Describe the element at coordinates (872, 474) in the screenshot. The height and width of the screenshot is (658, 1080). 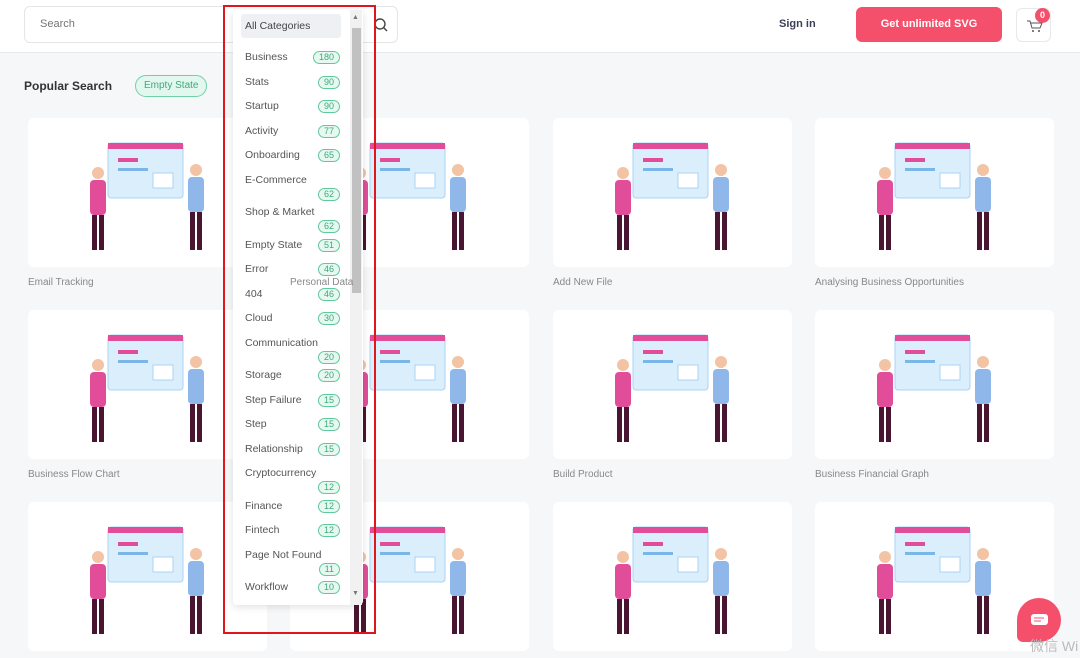
I see `card-label: Business Financial Graph` at that location.